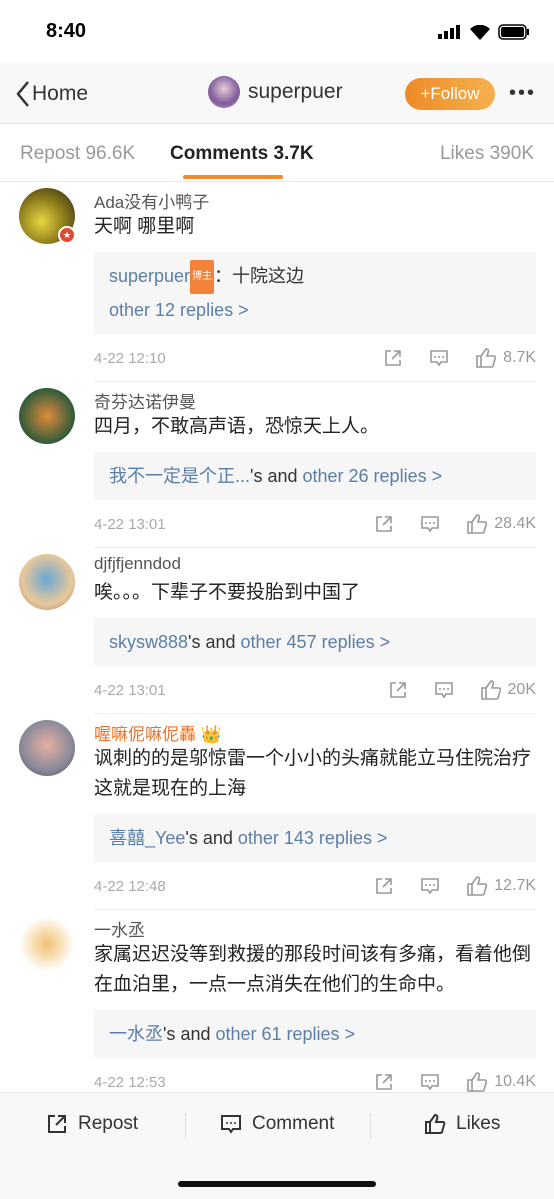 The image size is (554, 1199). I want to click on nav-bar: Home superpuer +Follow •••, so click(277, 93).